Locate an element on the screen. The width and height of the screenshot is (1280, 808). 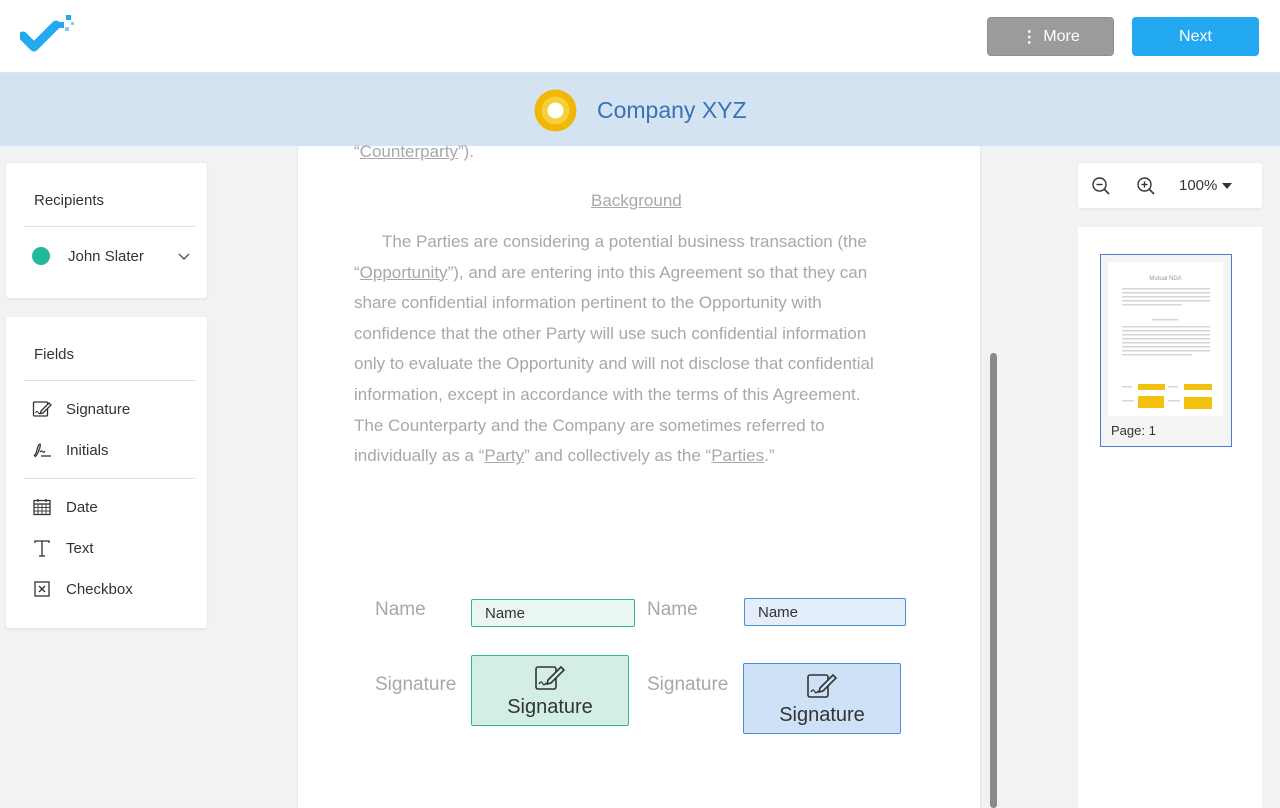
field-label: Checkbox is located at coordinates (99, 589).